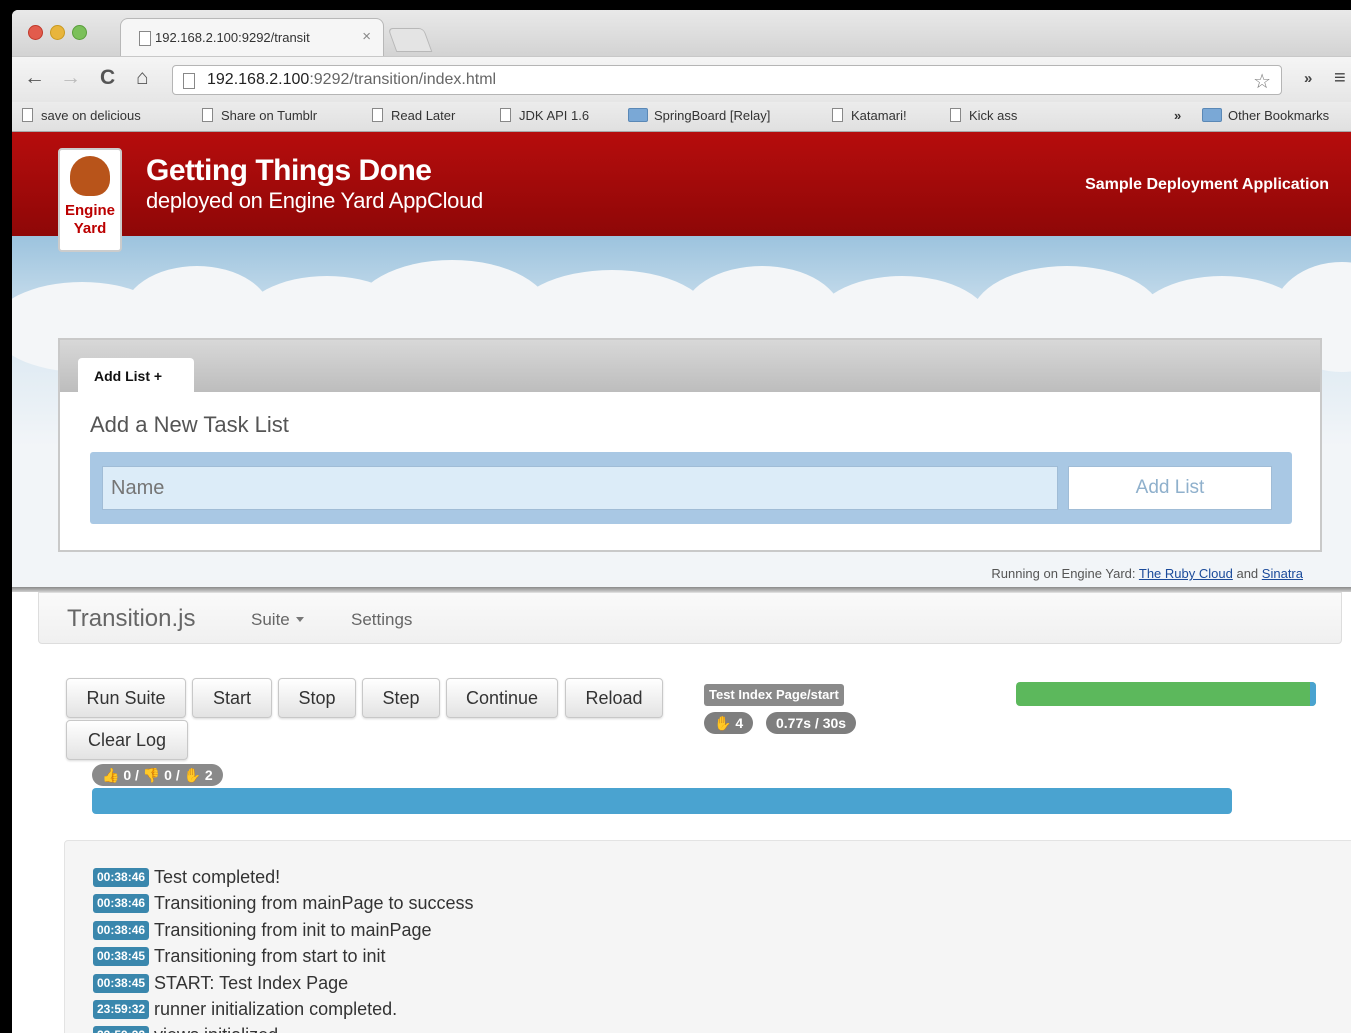  Describe the element at coordinates (111, 775) in the screenshot. I see `thumbs-up-icon: 👍` at that location.